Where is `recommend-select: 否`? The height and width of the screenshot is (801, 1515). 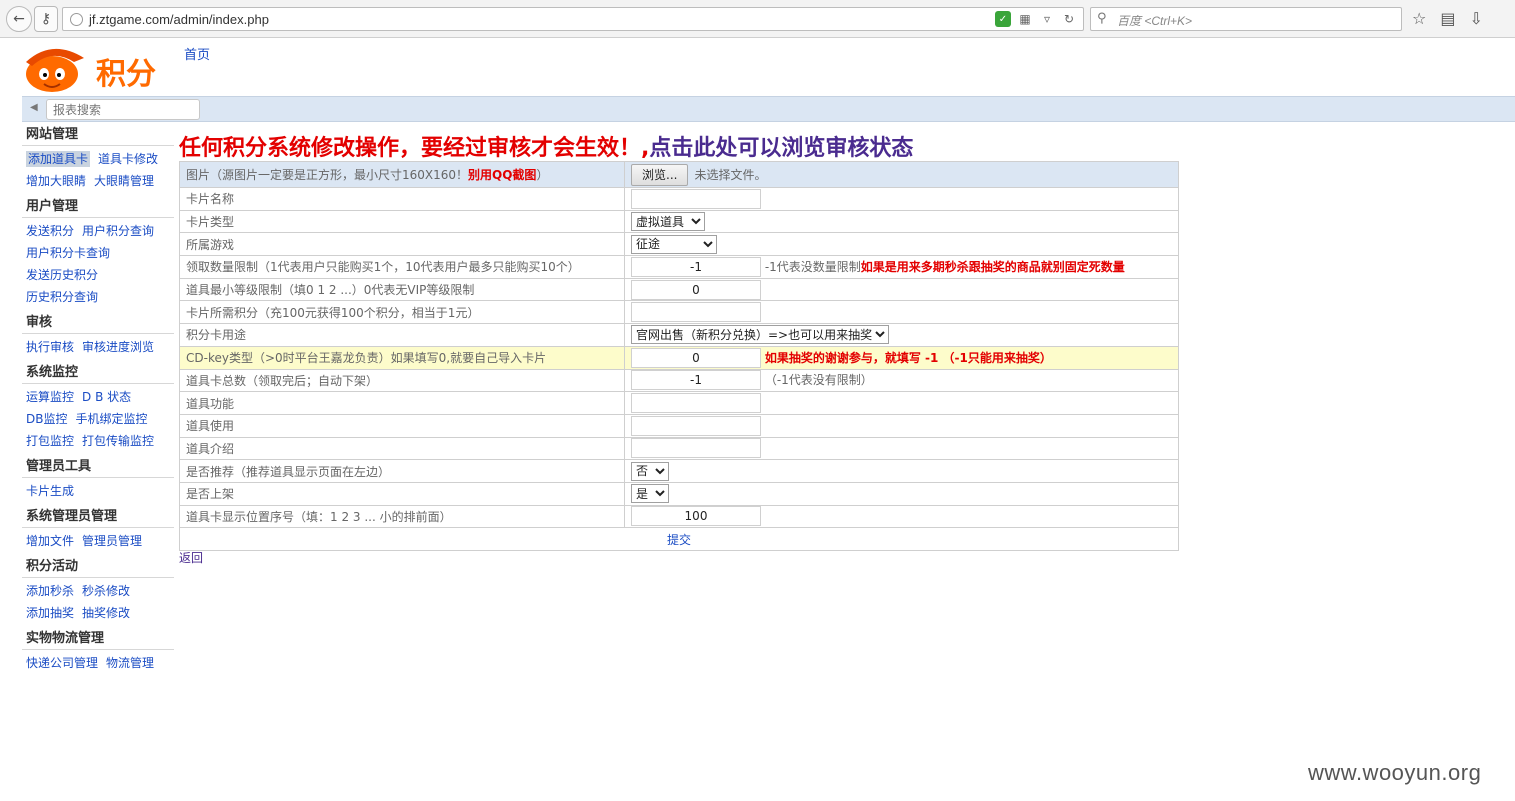 recommend-select: 否 is located at coordinates (650, 471).